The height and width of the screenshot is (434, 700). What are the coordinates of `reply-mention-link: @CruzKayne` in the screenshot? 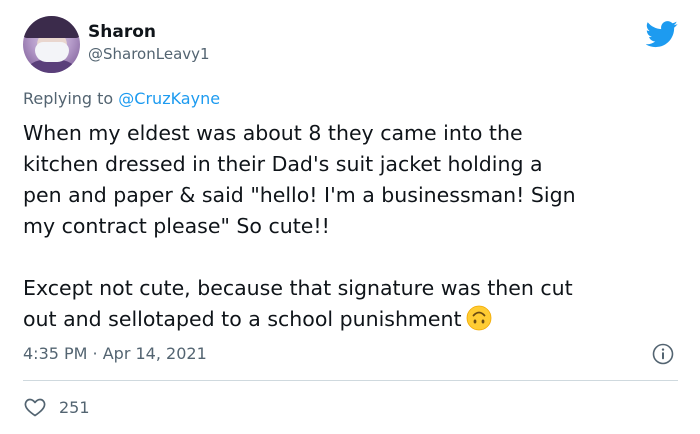 It's located at (169, 98).